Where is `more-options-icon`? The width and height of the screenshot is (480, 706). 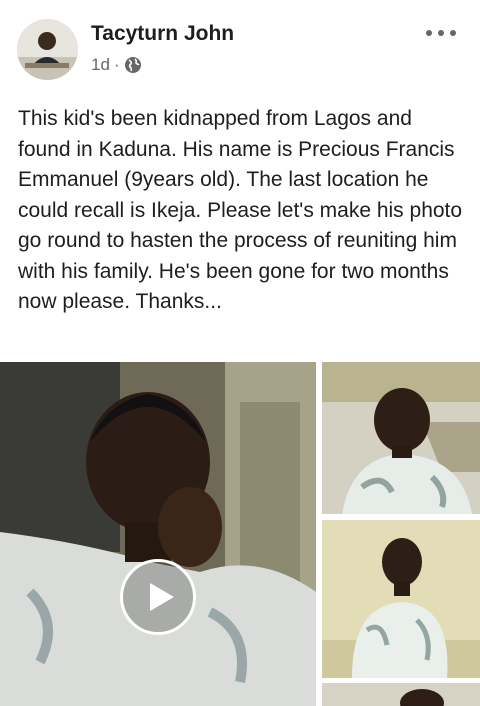
more-options-icon is located at coordinates (441, 33).